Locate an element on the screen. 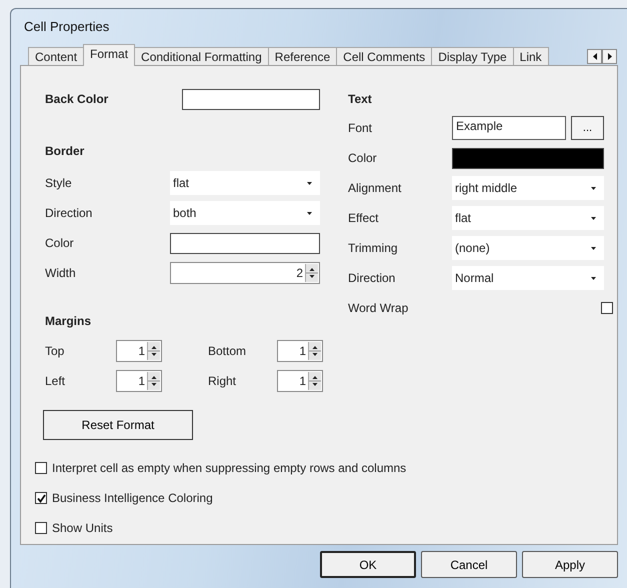  tab: Link is located at coordinates (530, 56).